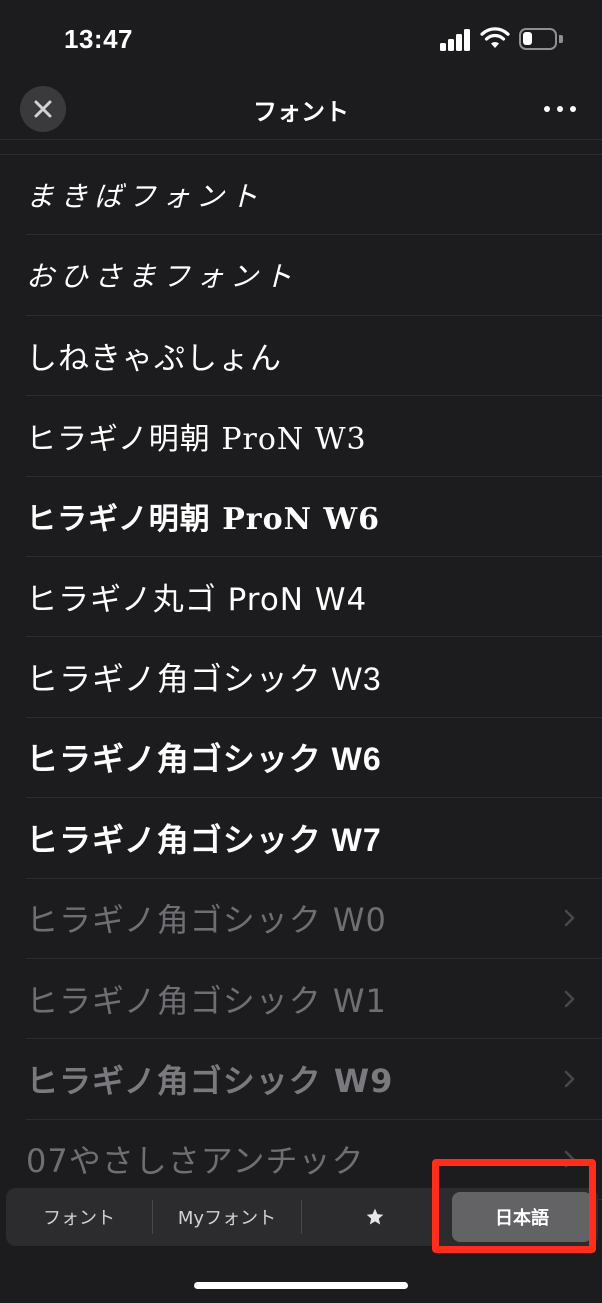 Image resolution: width=602 pixels, height=1303 pixels. What do you see at coordinates (79, 1217) in the screenshot?
I see `tab-fonts: フォント` at bounding box center [79, 1217].